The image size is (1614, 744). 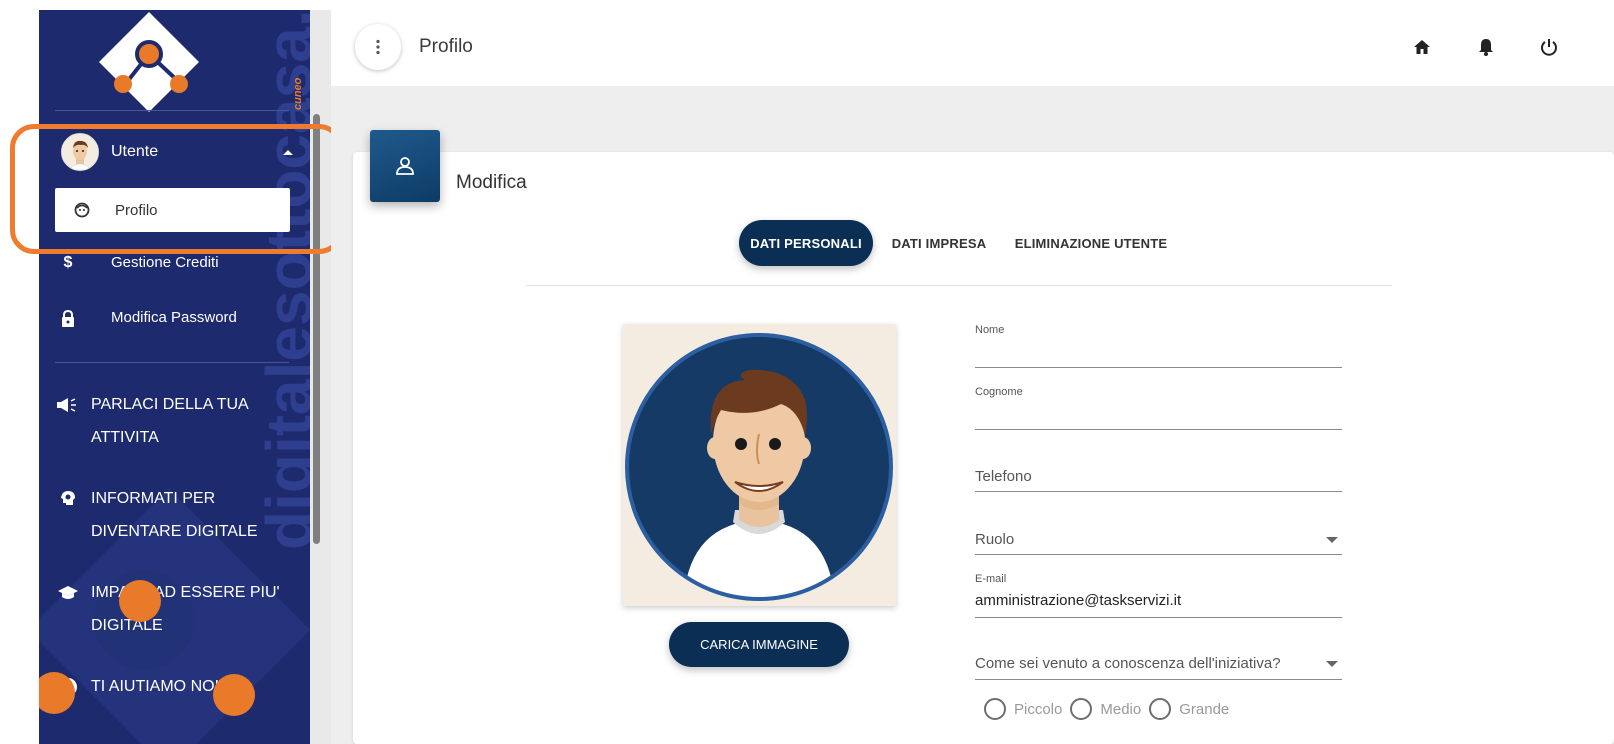 I want to click on vertical-dots-icon, so click(x=378, y=47).